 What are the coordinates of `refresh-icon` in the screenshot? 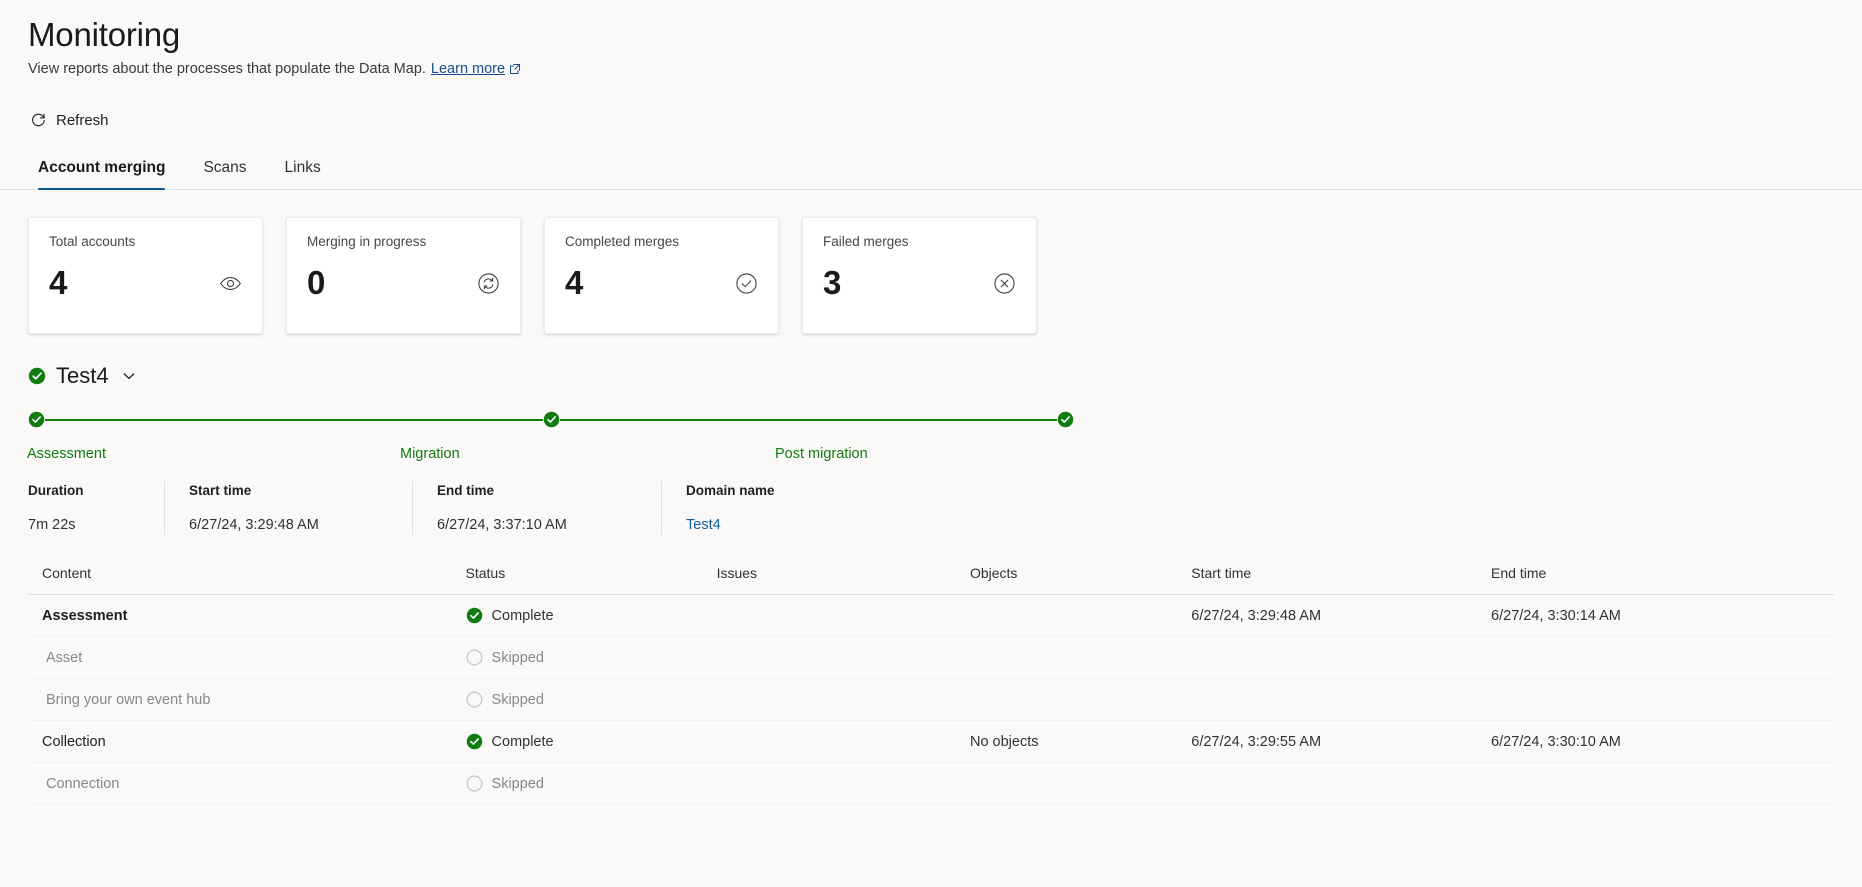 It's located at (38, 120).